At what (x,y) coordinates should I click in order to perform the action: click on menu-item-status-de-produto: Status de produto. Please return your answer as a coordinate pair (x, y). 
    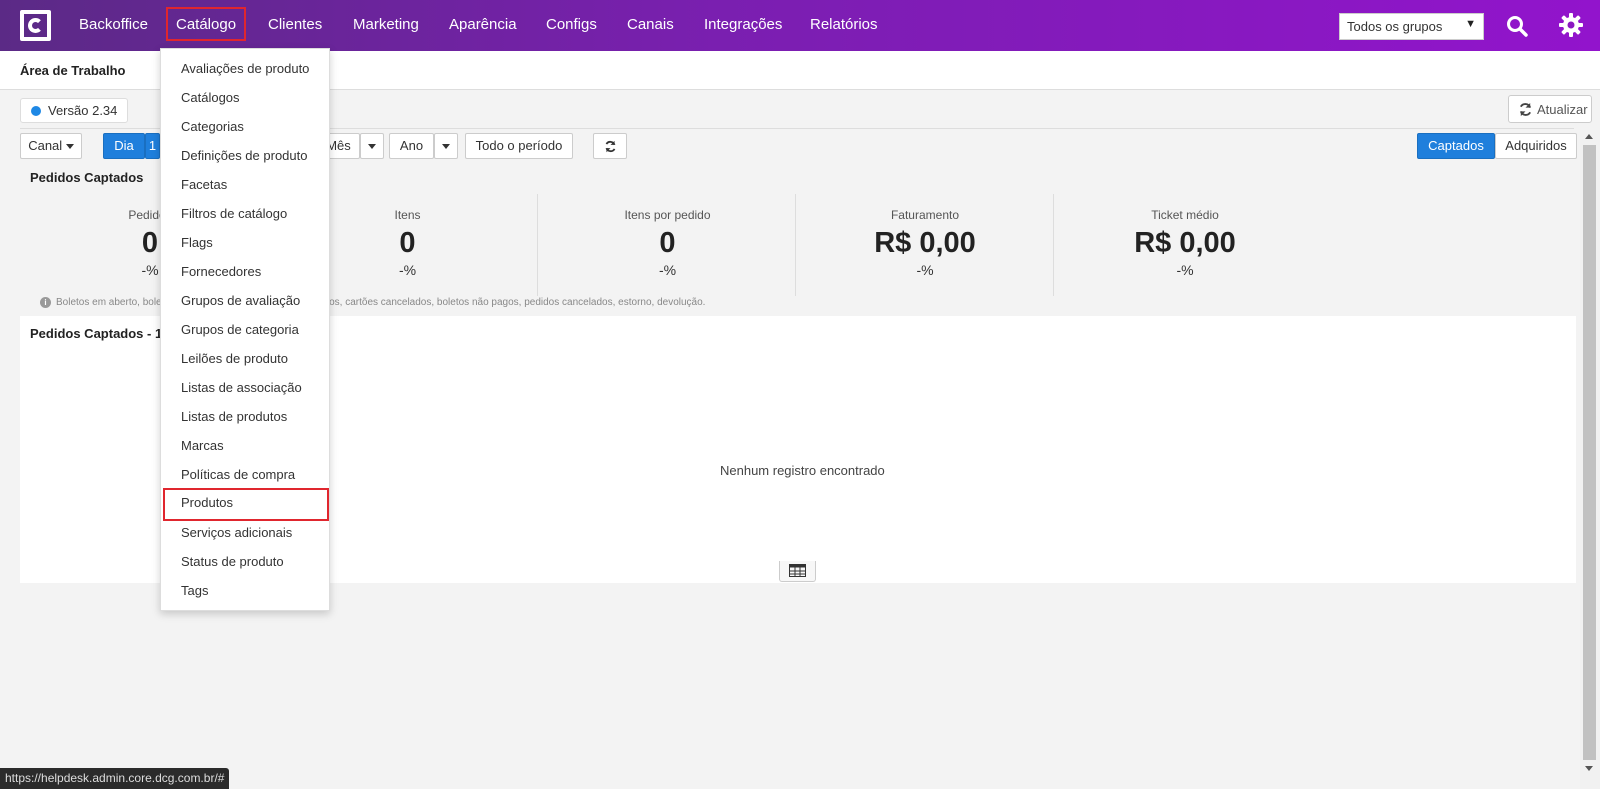
    Looking at the image, I should click on (232, 561).